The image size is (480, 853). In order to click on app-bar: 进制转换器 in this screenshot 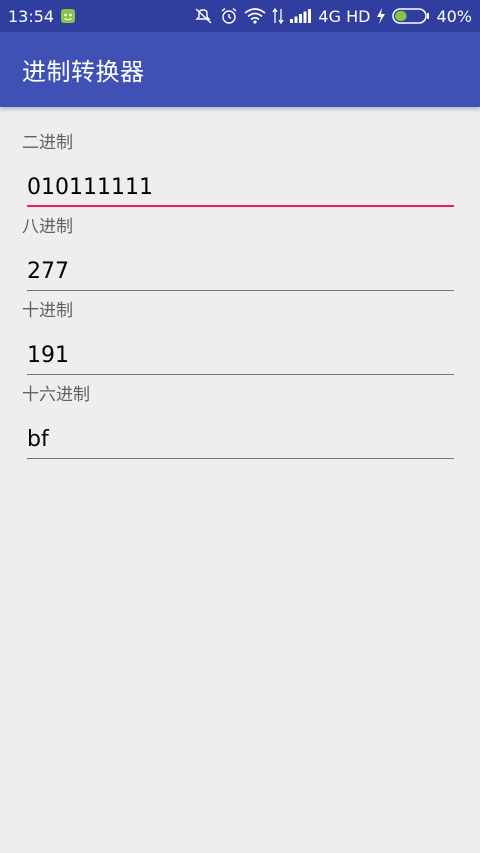, I will do `click(240, 69)`.